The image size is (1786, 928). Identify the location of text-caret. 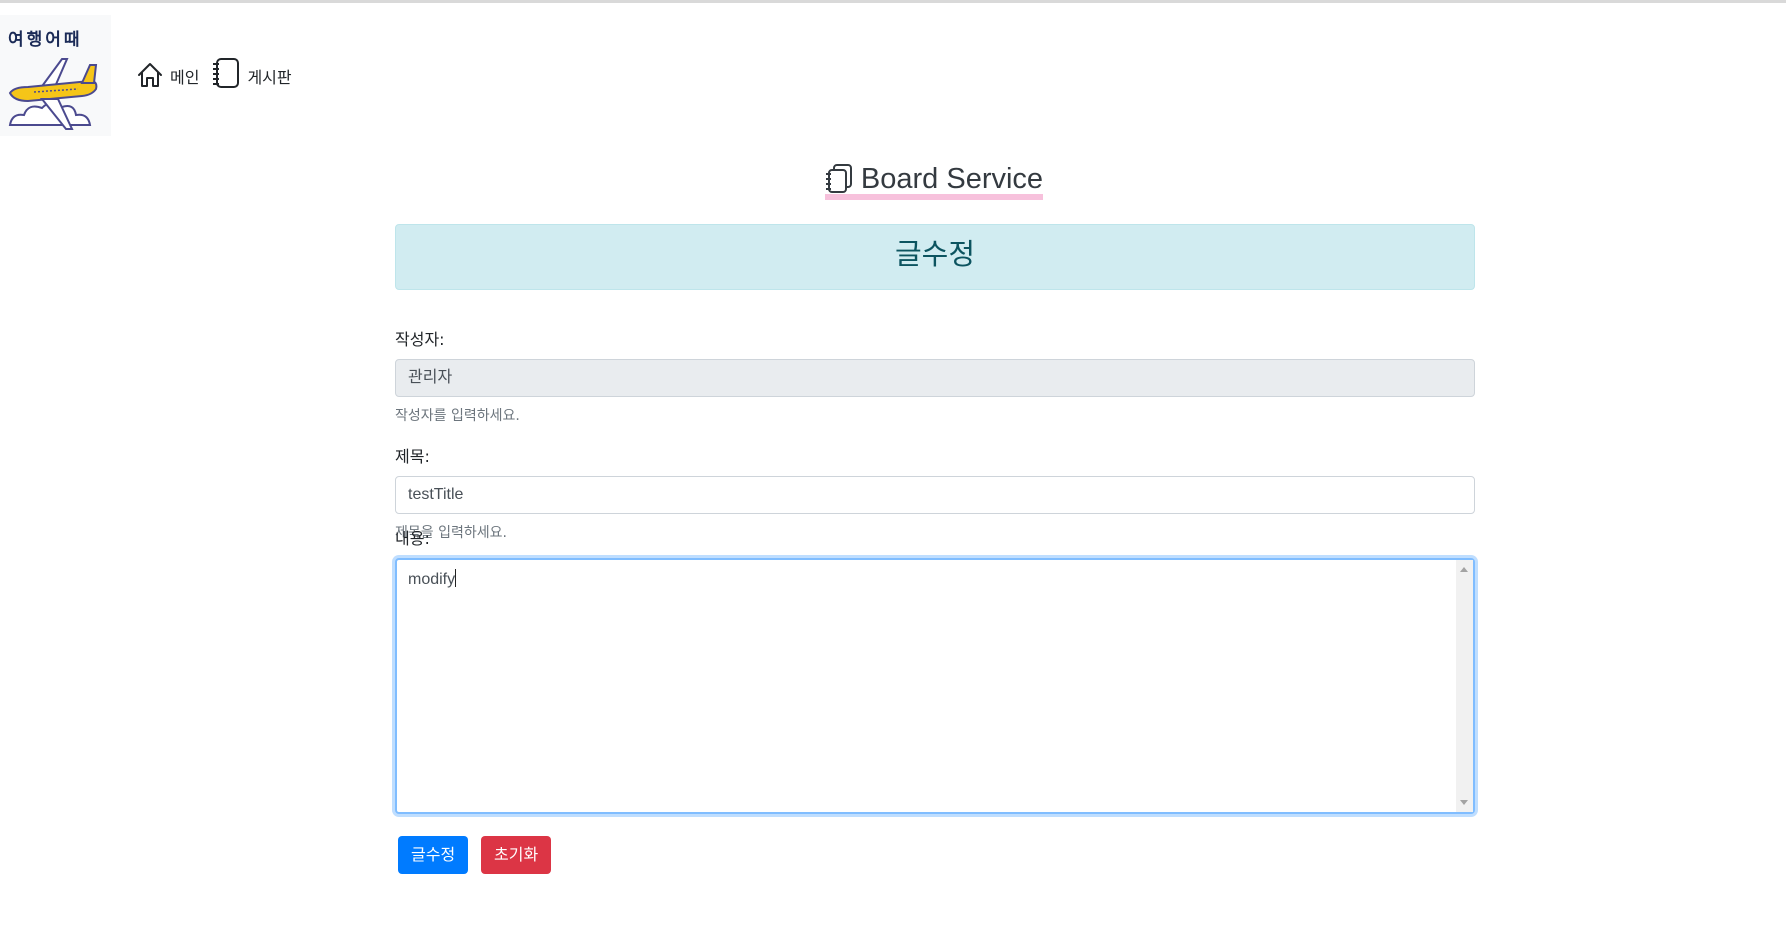
(456, 578).